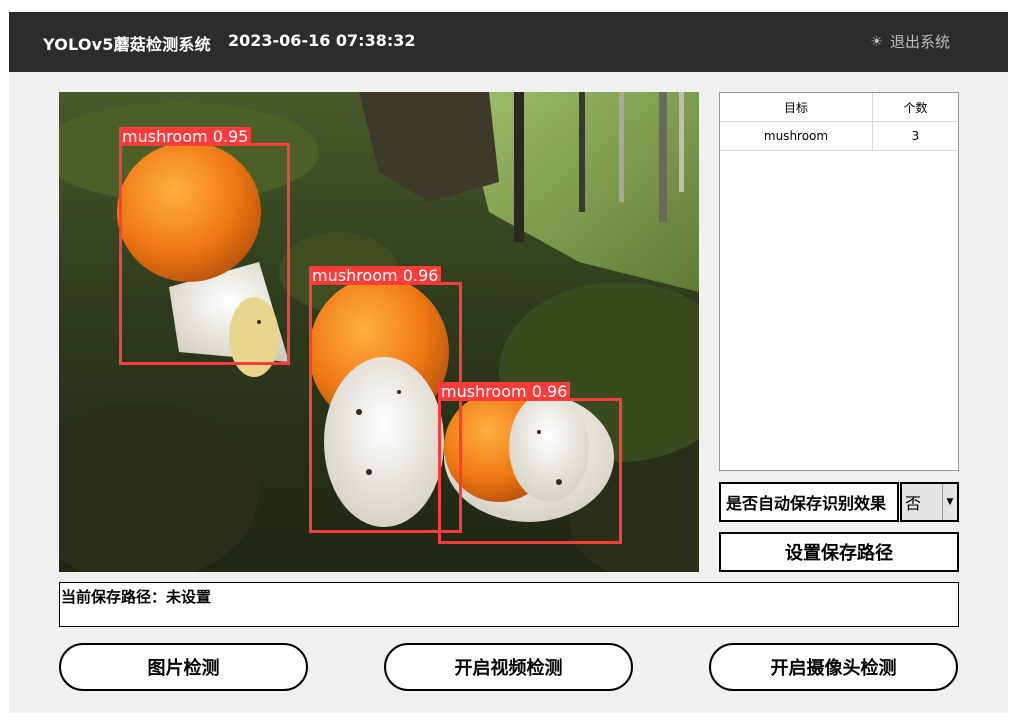 This screenshot has width=1017, height=723. Describe the element at coordinates (508, 667) in the screenshot. I see `video-detect-button: 开启视频检测` at that location.